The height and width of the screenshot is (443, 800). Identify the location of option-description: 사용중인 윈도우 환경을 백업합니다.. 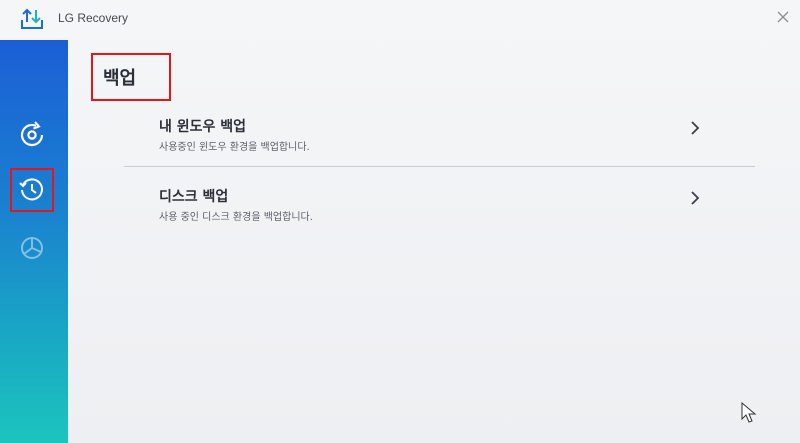
(234, 147).